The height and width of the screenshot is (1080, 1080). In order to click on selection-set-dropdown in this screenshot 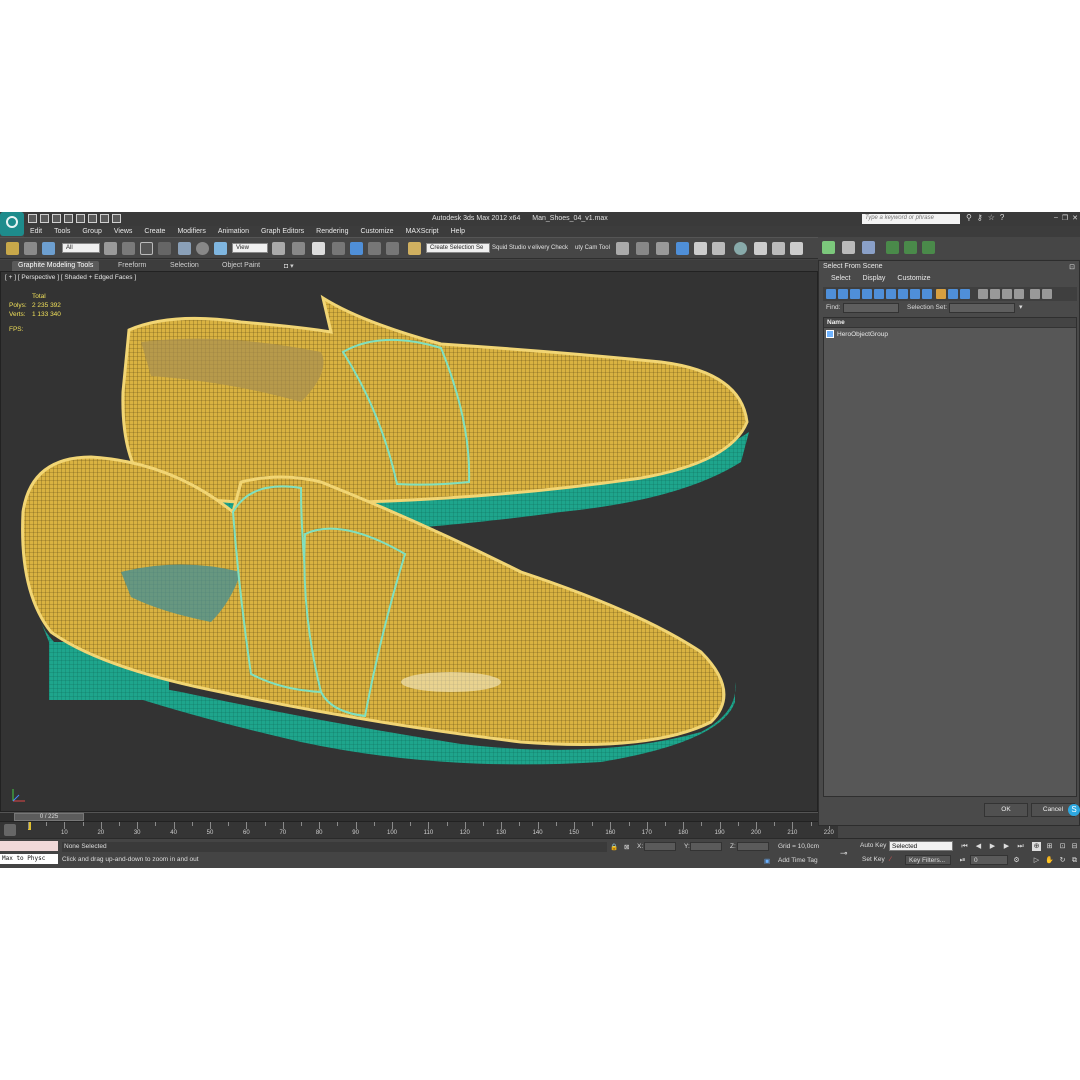, I will do `click(982, 308)`.